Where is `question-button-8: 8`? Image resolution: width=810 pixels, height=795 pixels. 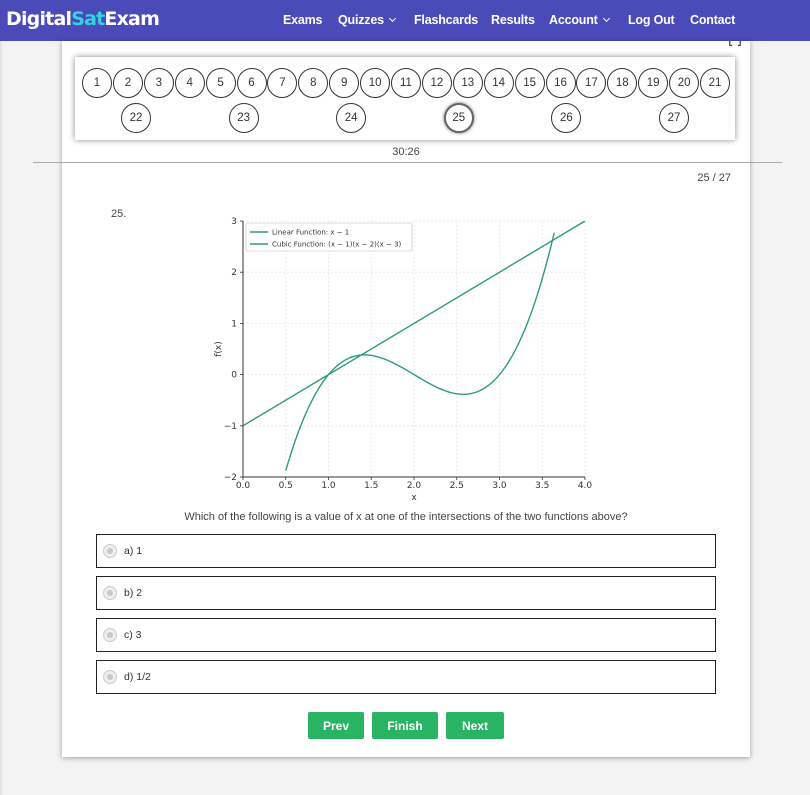 question-button-8: 8 is located at coordinates (313, 83).